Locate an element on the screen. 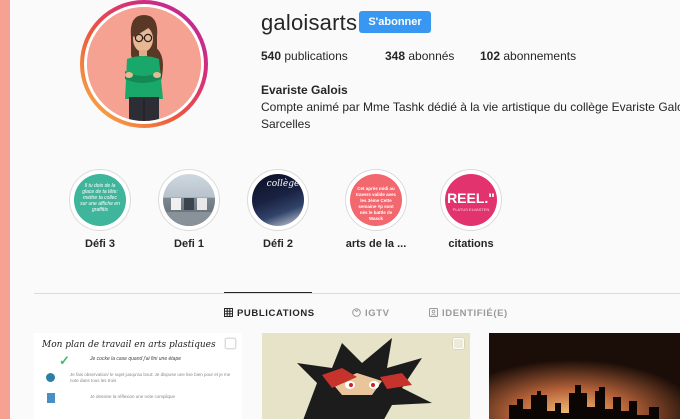 The width and height of the screenshot is (680, 419). bullet-icon is located at coordinates (50, 377).